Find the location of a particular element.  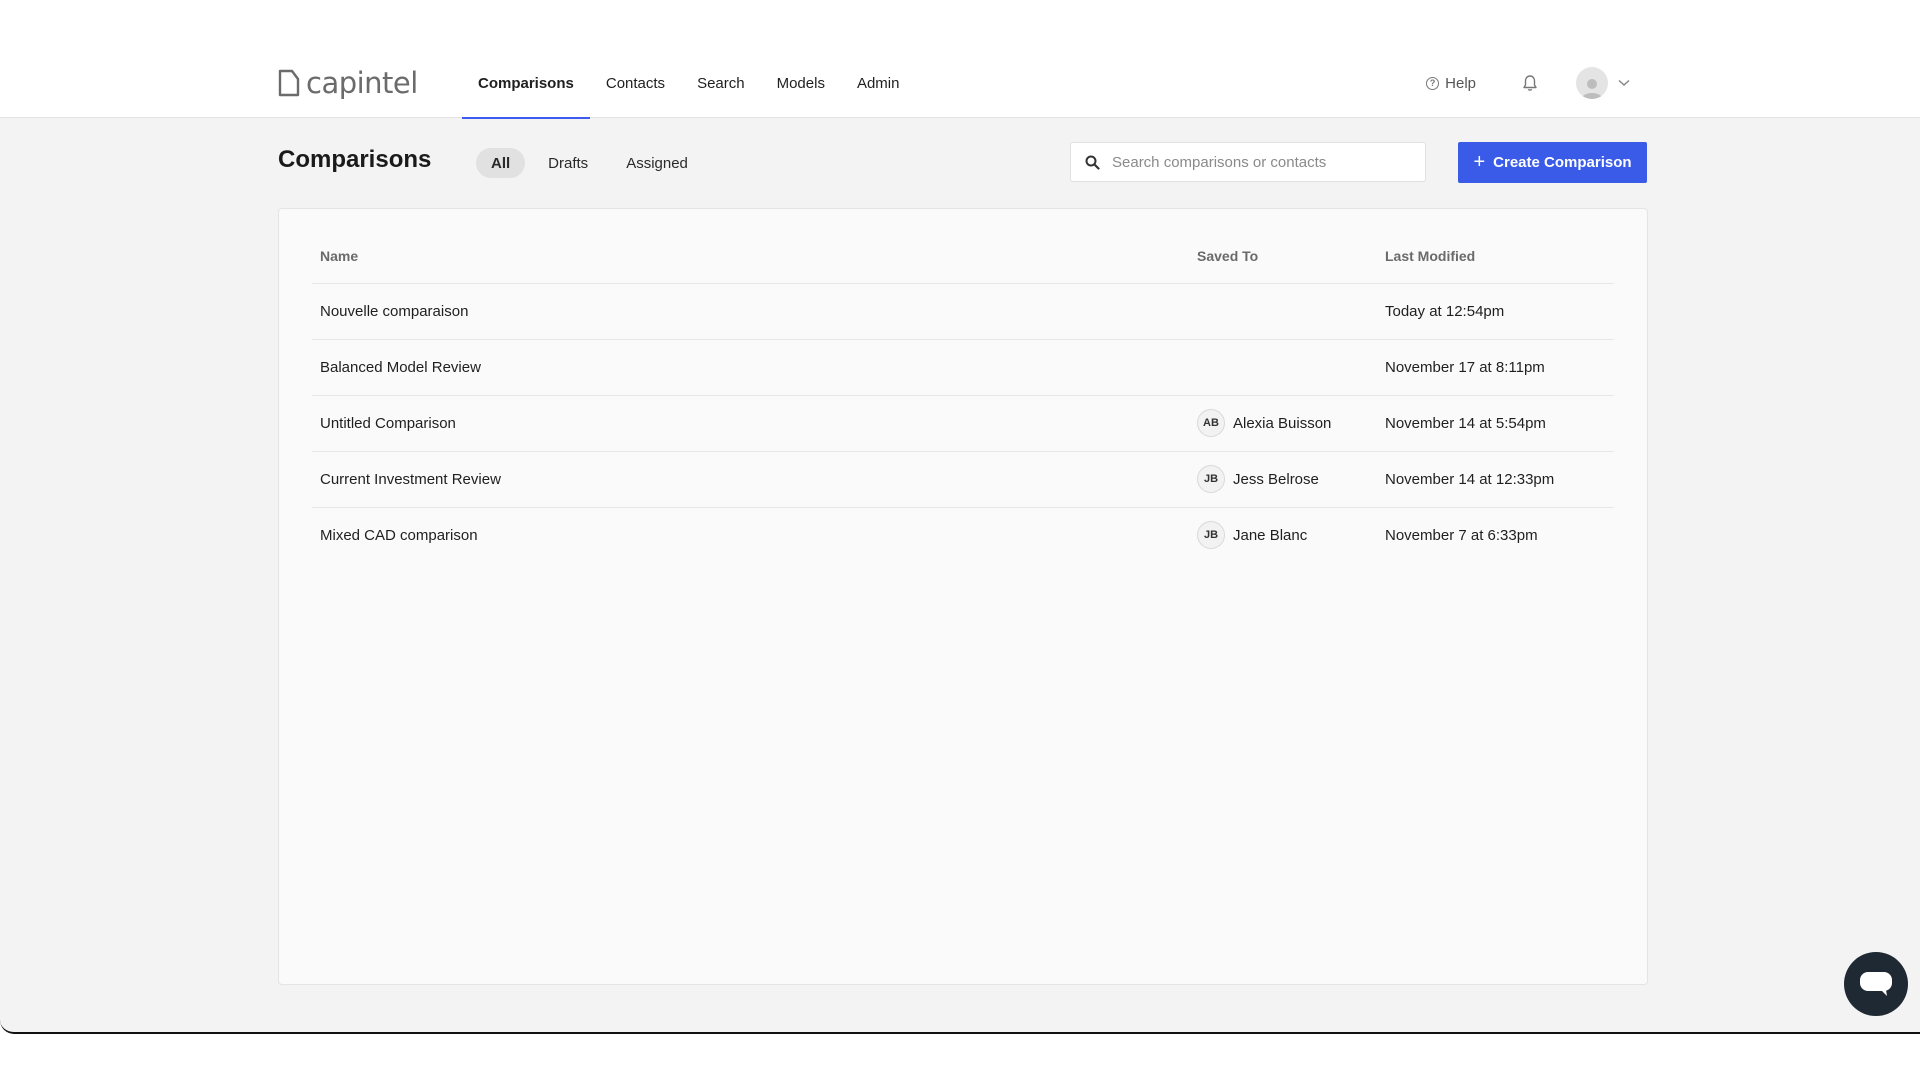

filter-assigned: Assigned is located at coordinates (657, 163).